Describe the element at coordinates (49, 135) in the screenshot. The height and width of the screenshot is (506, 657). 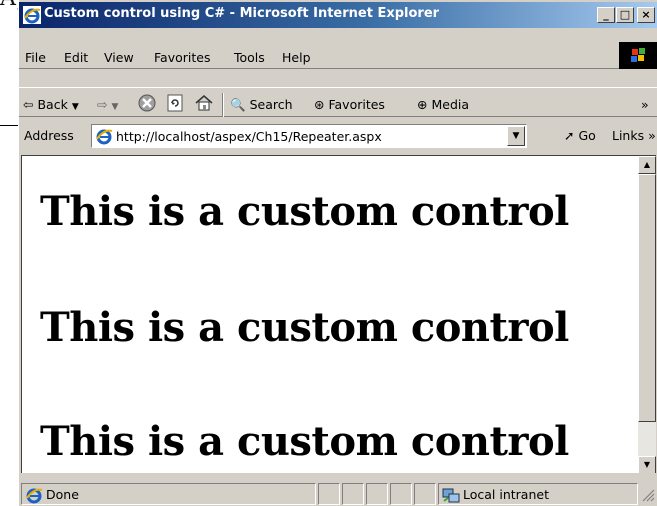
I see `address-label: Address` at that location.